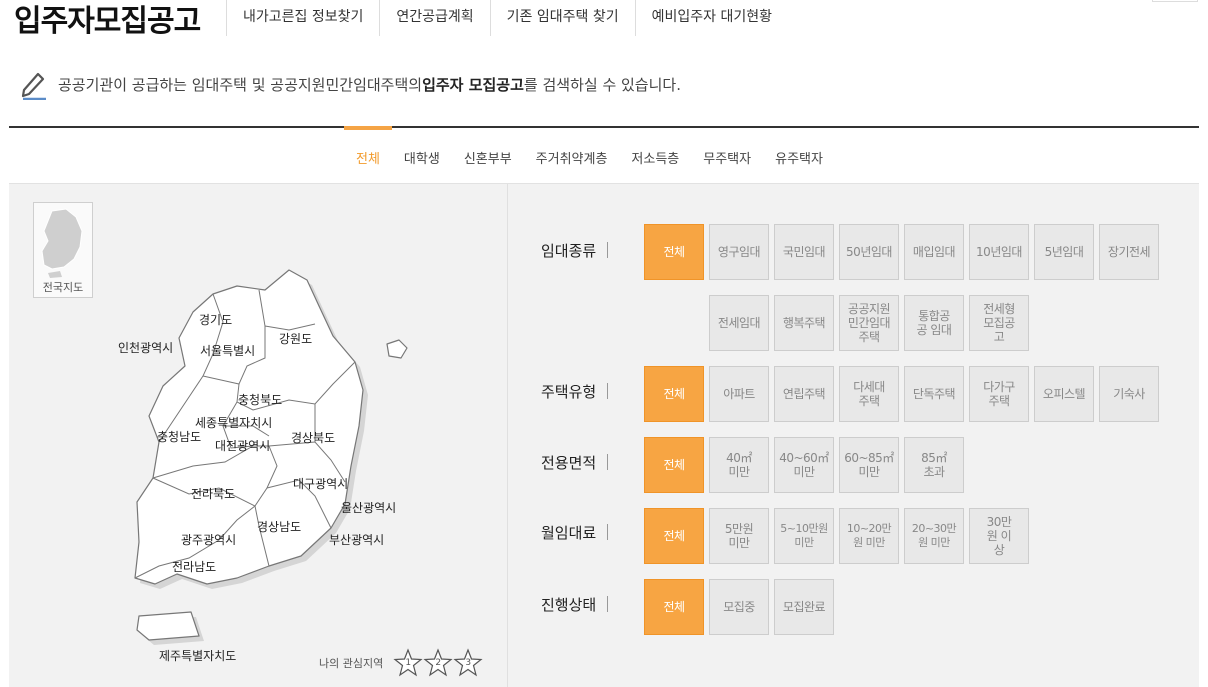 This screenshot has height=687, width=1208. What do you see at coordinates (368, 155) in the screenshot?
I see `tab-all: 전체` at bounding box center [368, 155].